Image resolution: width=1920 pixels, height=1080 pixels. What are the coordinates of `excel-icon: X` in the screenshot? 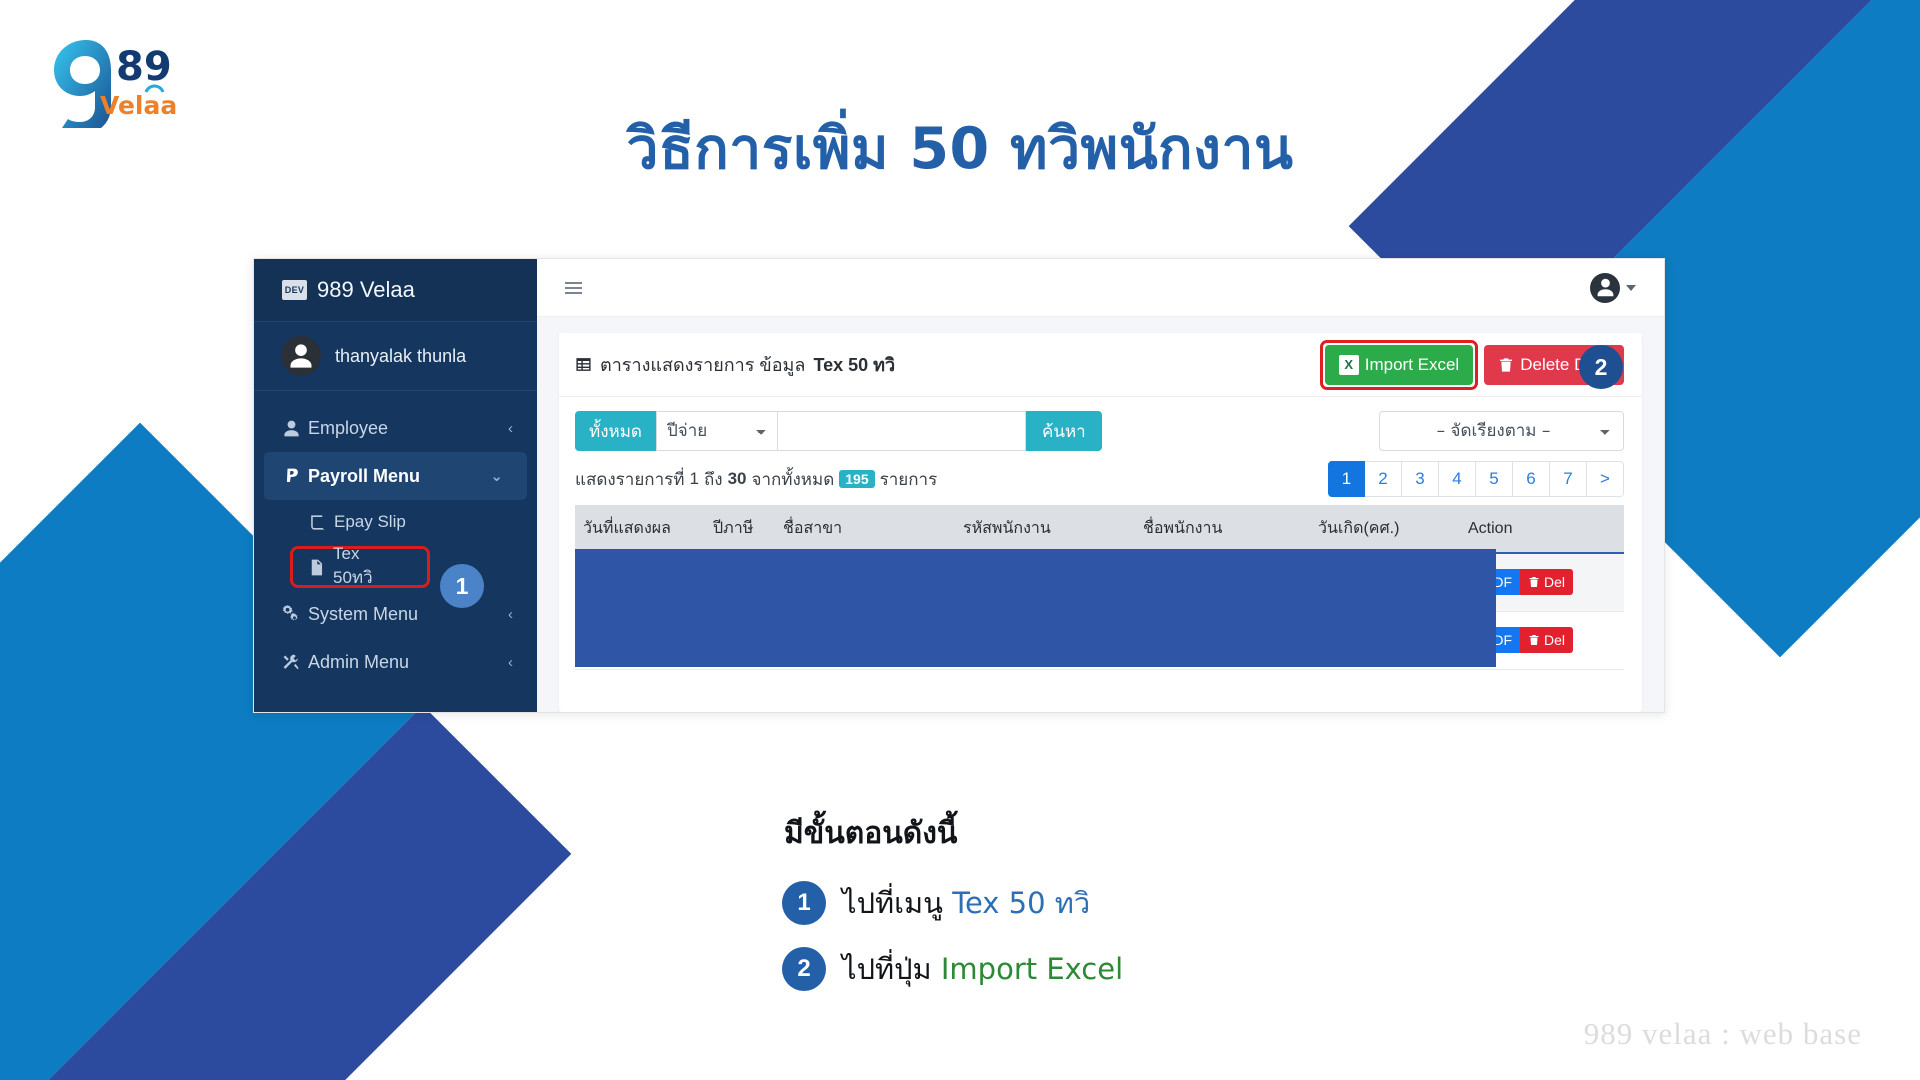 It's located at (1348, 364).